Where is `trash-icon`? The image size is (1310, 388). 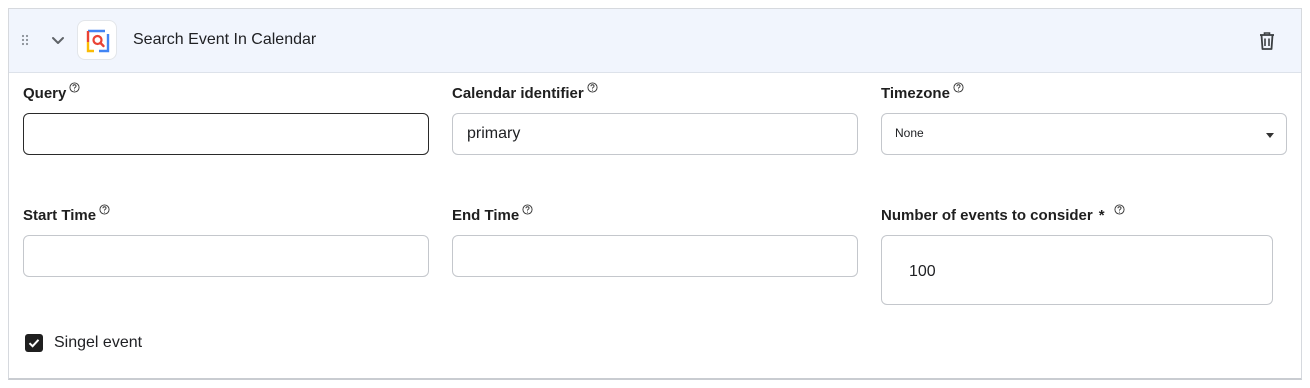
trash-icon is located at coordinates (1267, 41).